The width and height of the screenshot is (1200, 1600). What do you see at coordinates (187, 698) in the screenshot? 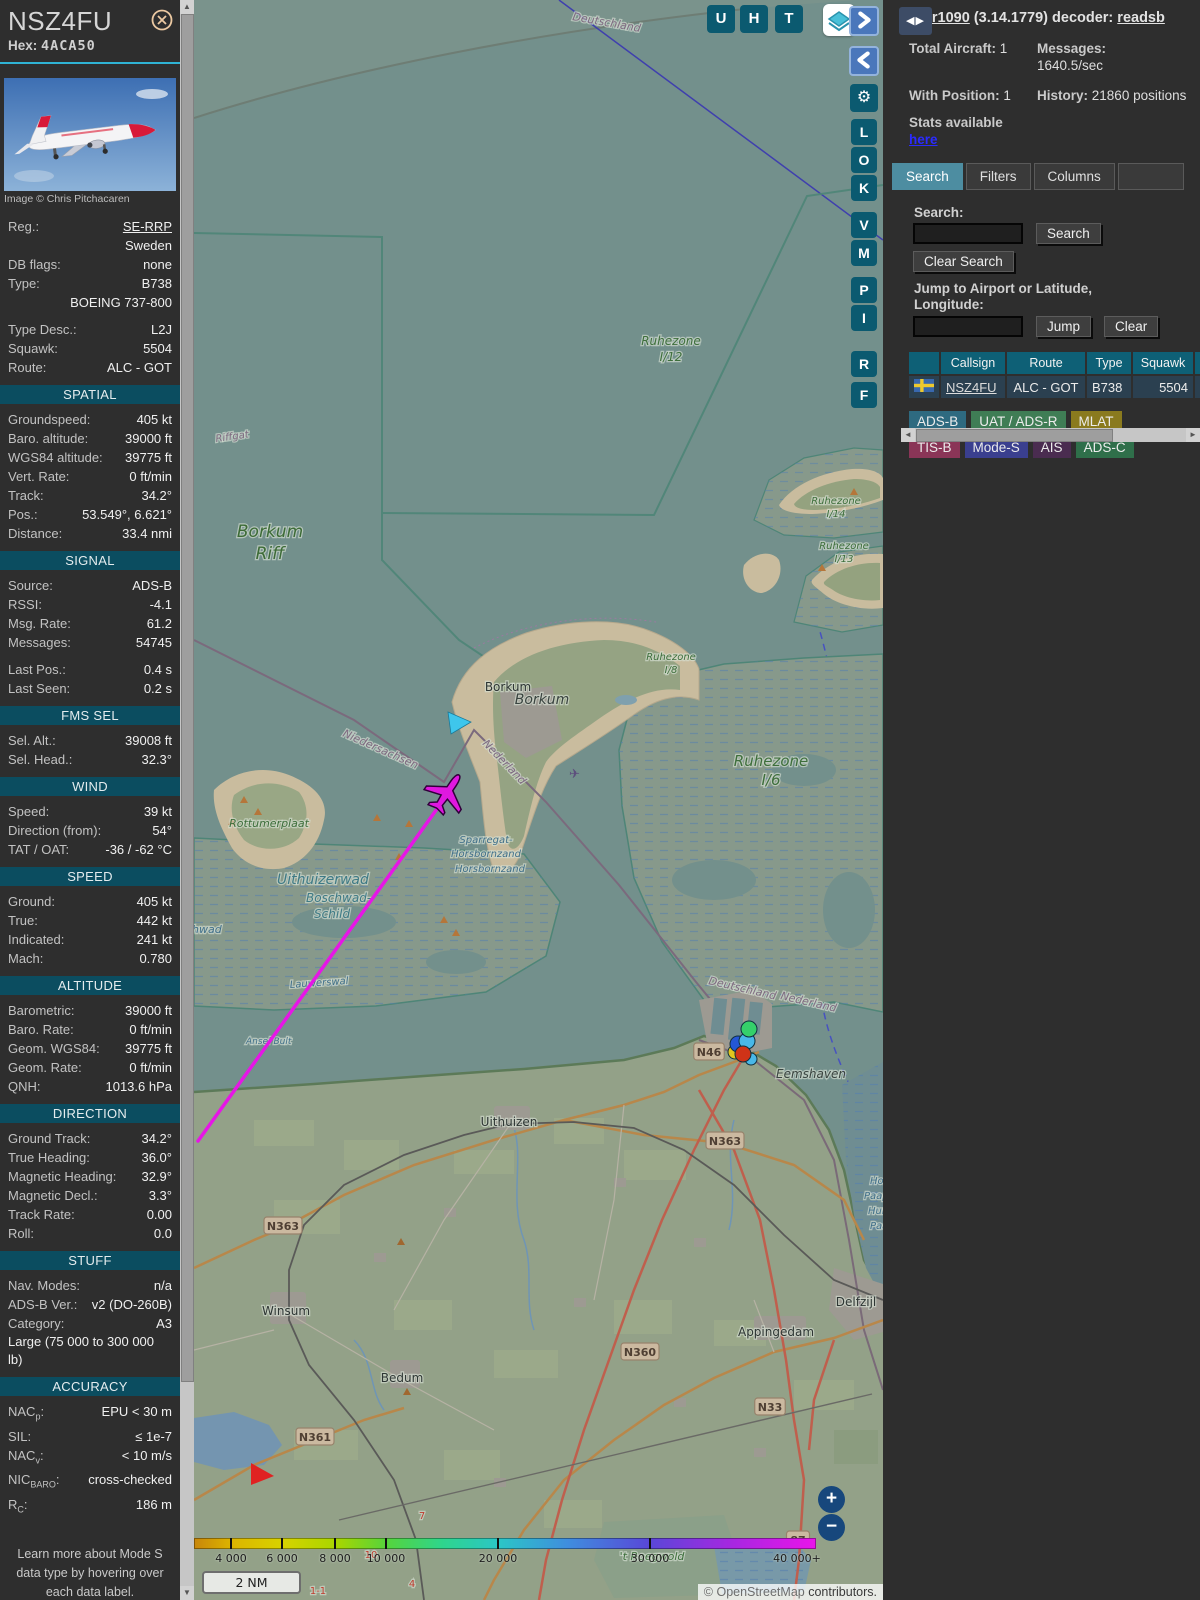
I see `scrollbar-thumb` at bounding box center [187, 698].